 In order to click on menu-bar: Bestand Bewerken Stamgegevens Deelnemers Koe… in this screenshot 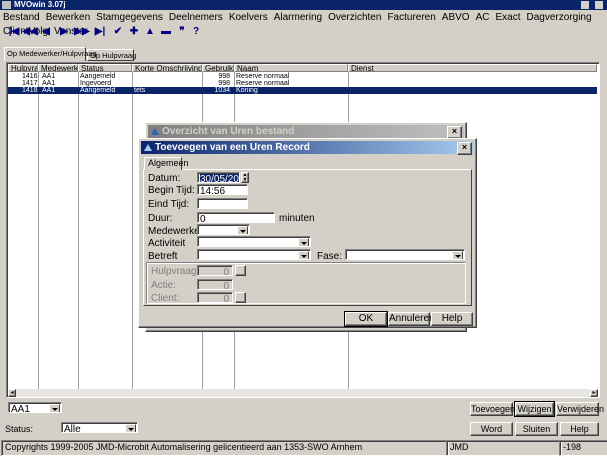, I will do `click(303, 24)`.